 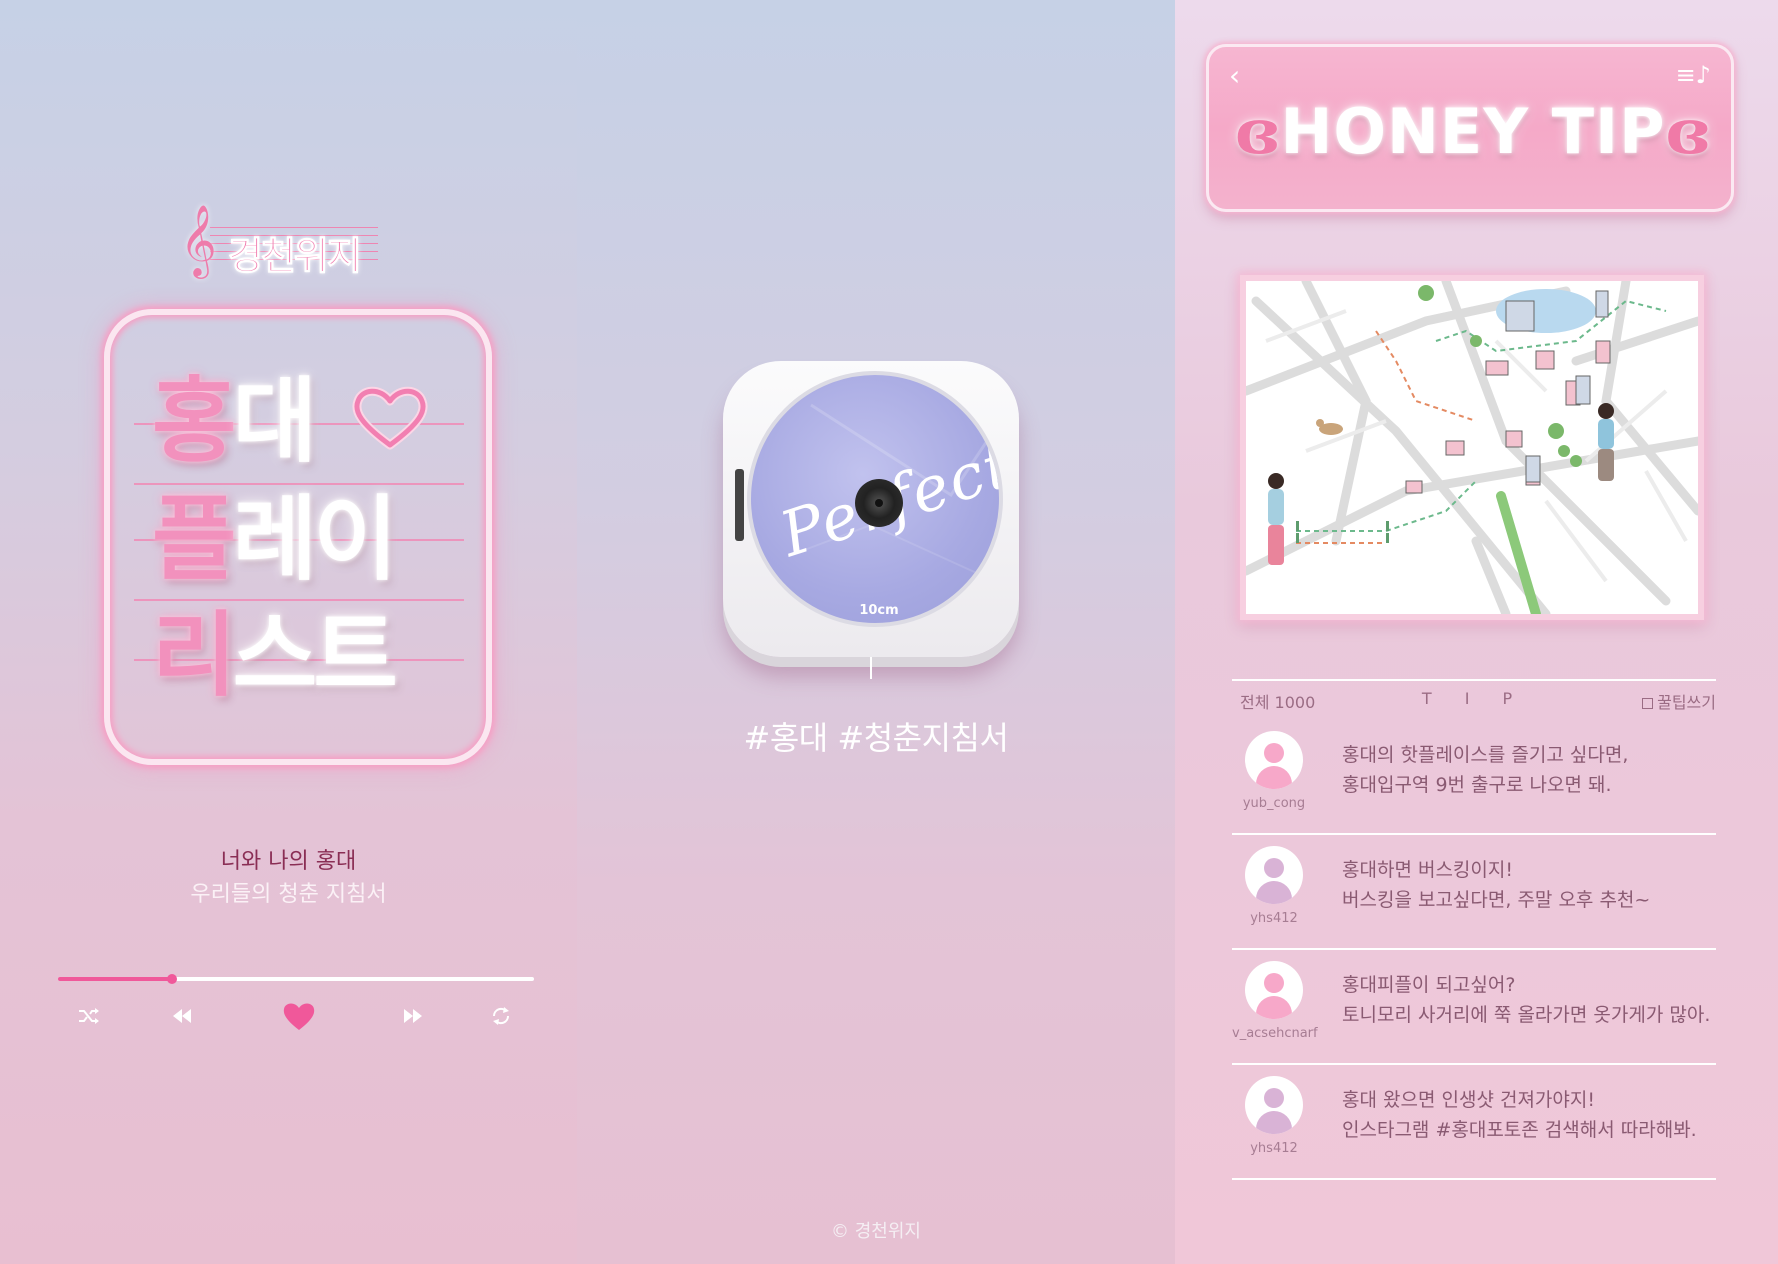 What do you see at coordinates (198, 239) in the screenshot?
I see `treble-clef-icon: 𝄞` at bounding box center [198, 239].